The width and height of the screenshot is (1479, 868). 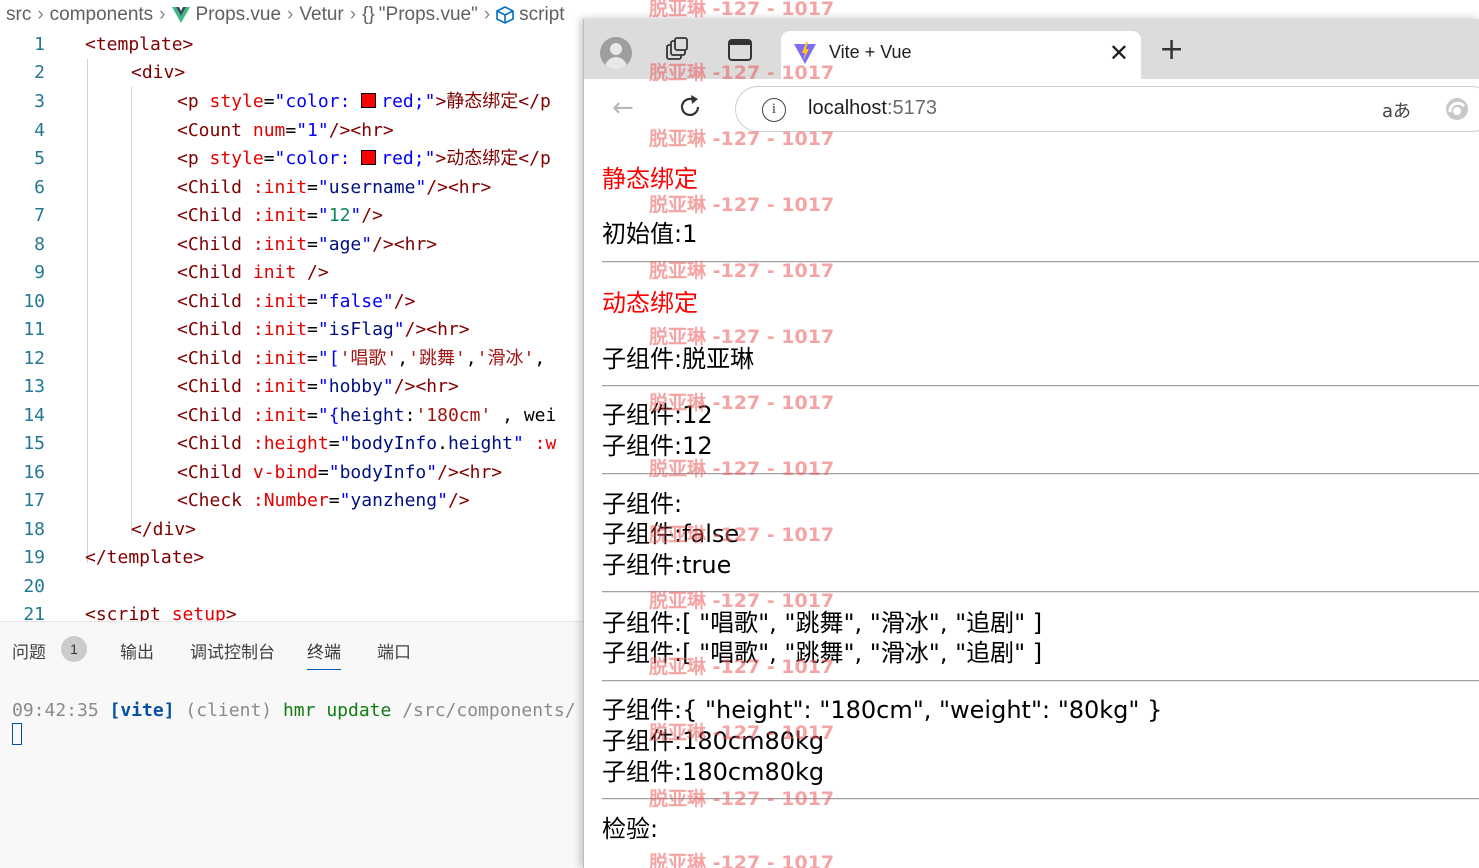 What do you see at coordinates (34, 301) in the screenshot?
I see `line-number: 10` at bounding box center [34, 301].